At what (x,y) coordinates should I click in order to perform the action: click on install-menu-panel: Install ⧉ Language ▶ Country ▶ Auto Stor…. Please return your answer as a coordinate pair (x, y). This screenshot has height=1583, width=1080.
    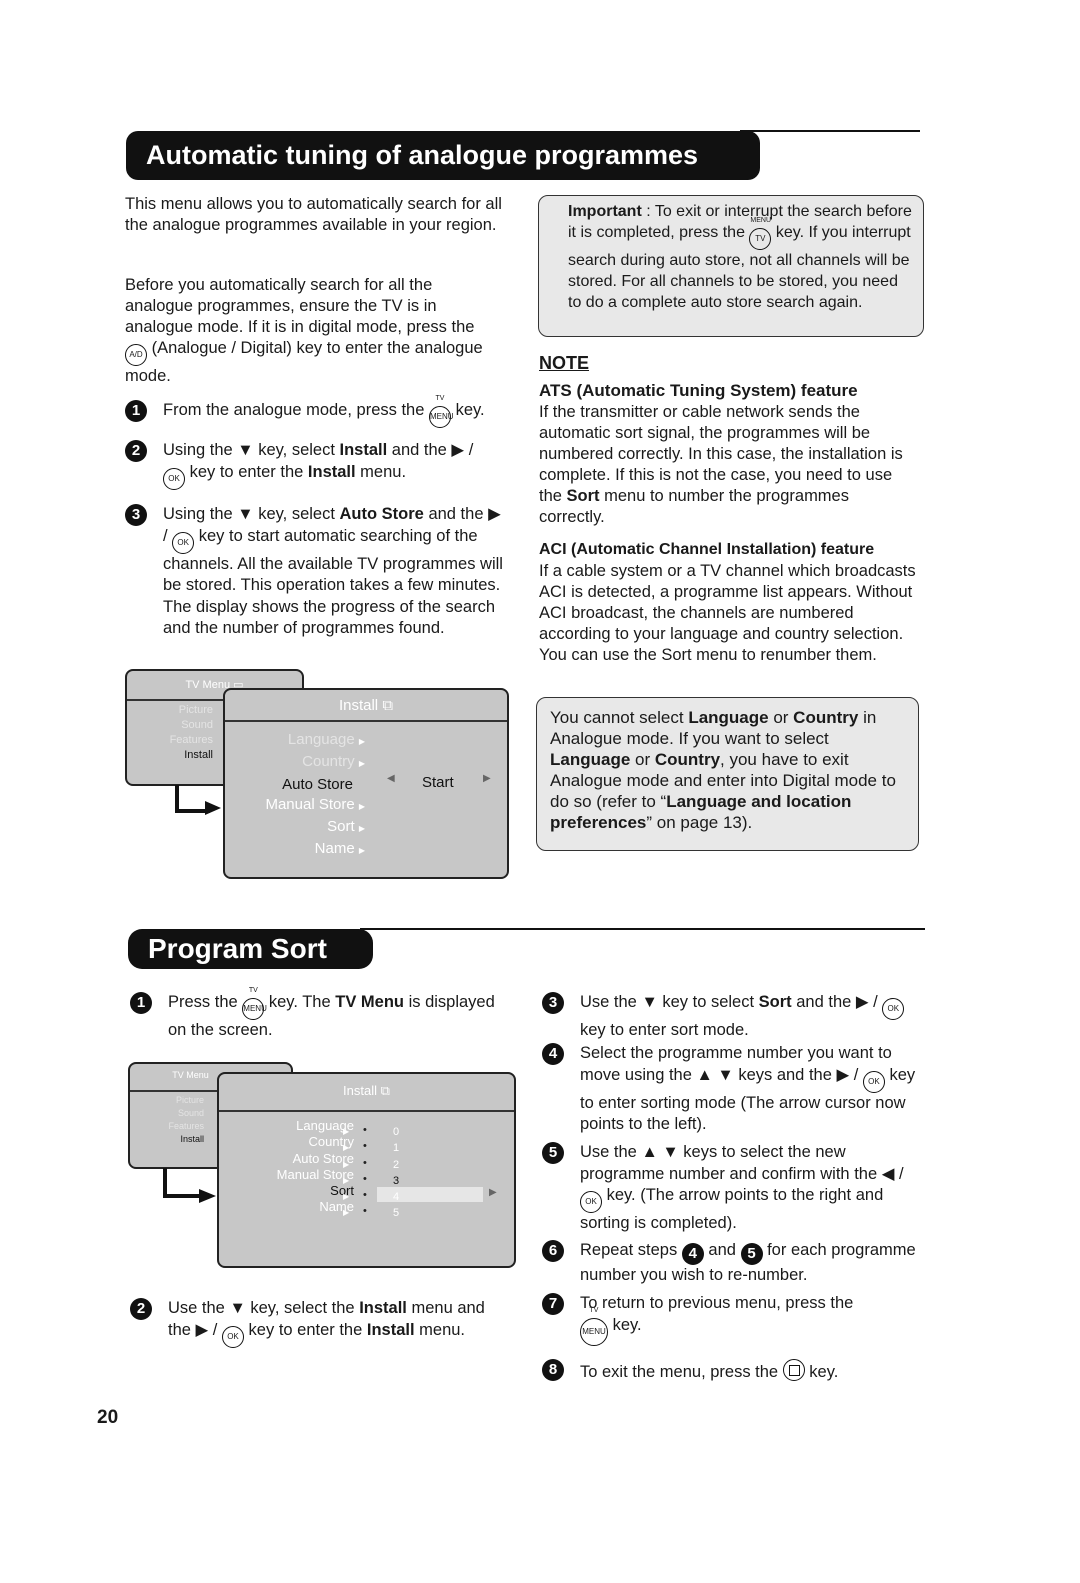
    Looking at the image, I should click on (366, 783).